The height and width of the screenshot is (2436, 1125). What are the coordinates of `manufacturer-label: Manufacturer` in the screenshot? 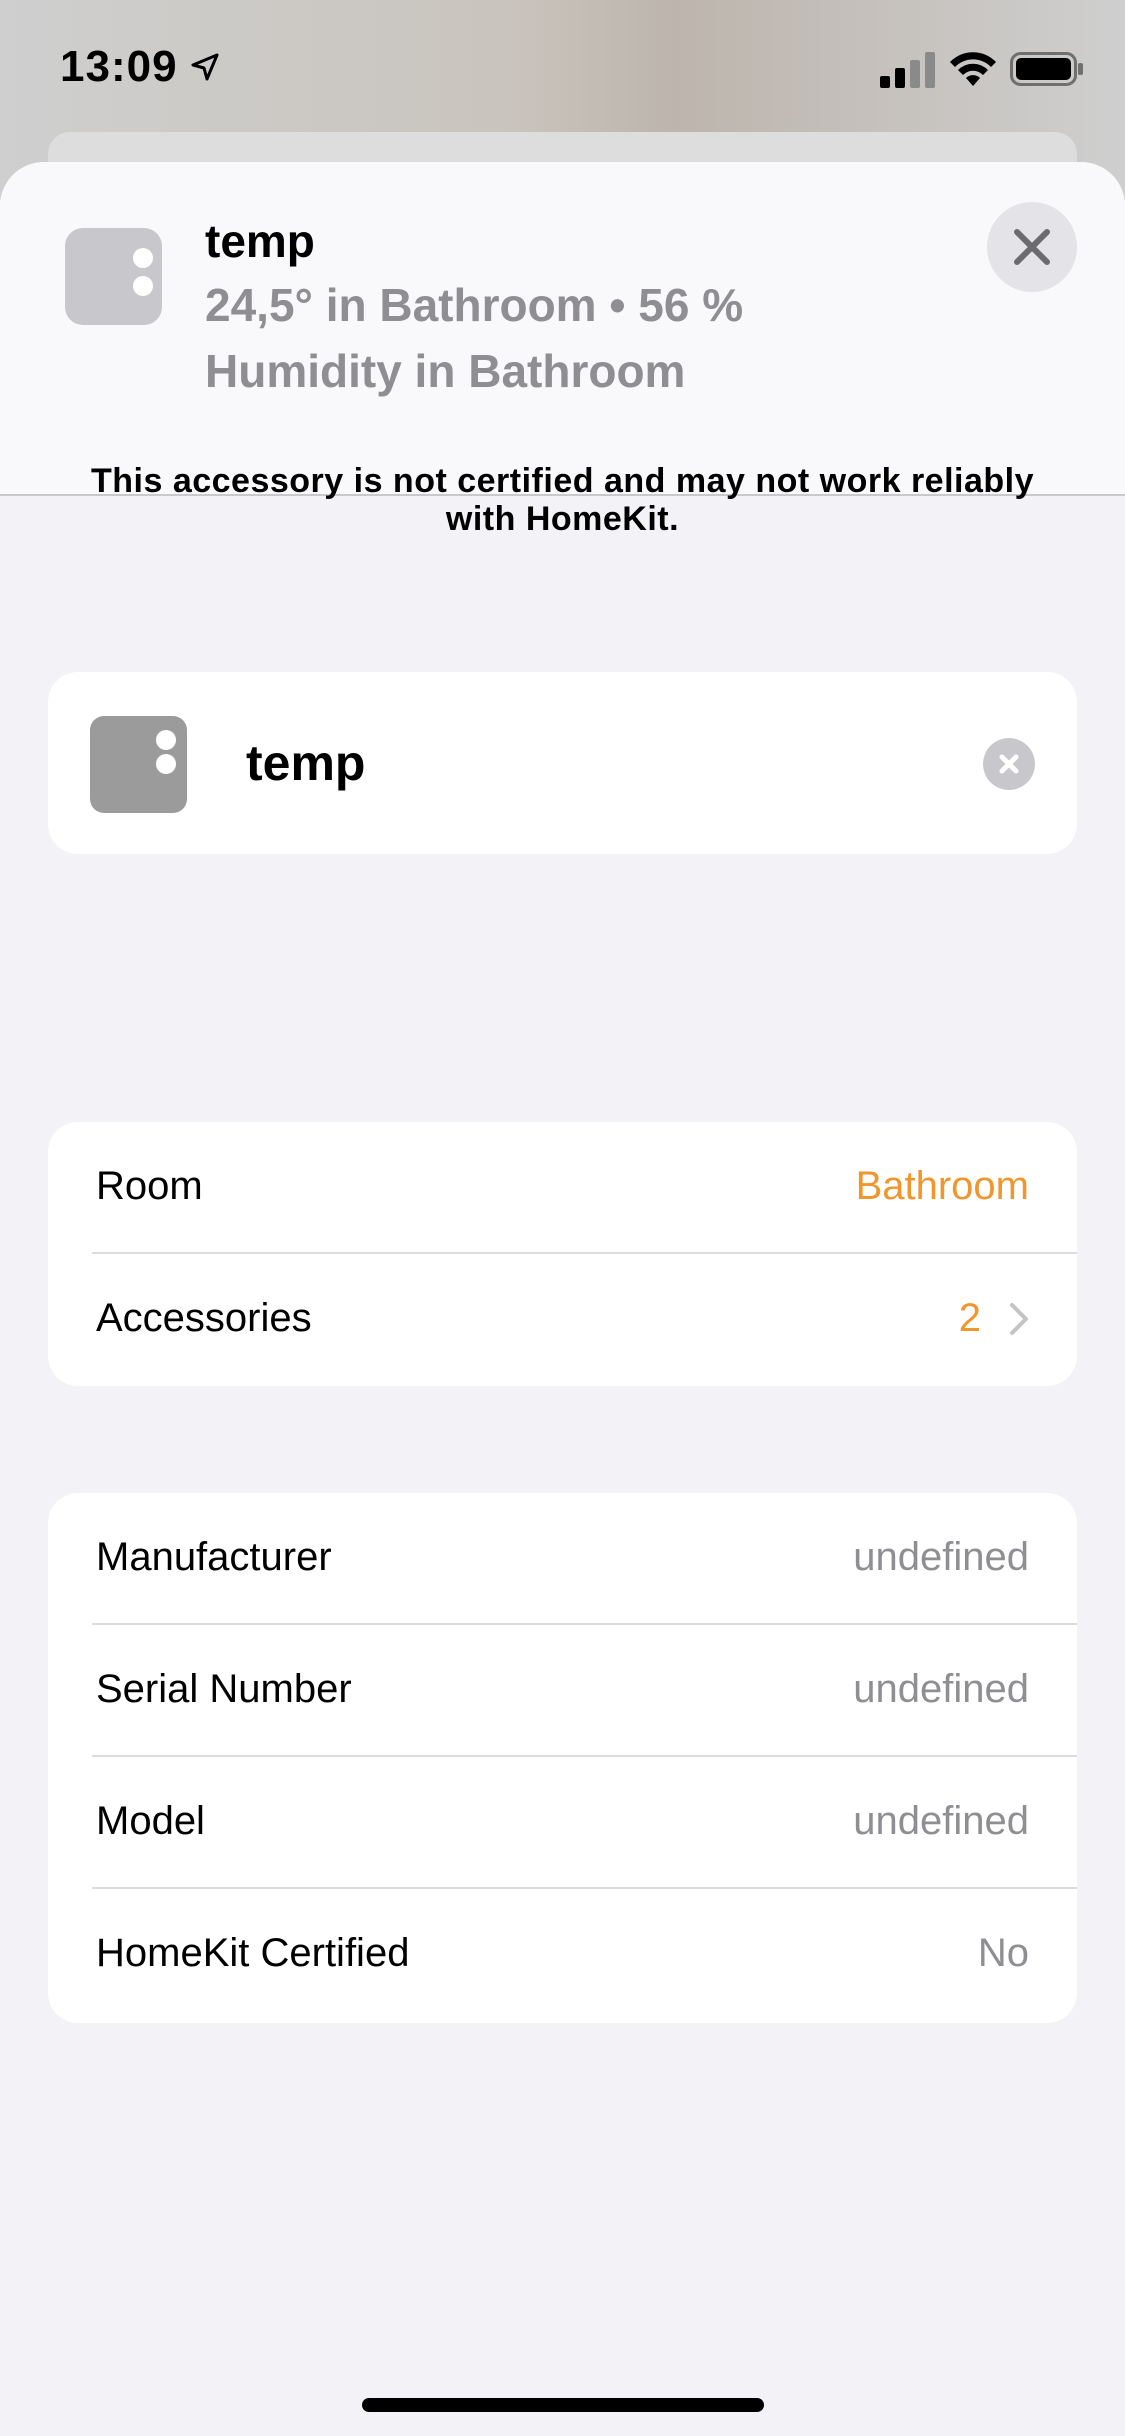 It's located at (214, 1557).